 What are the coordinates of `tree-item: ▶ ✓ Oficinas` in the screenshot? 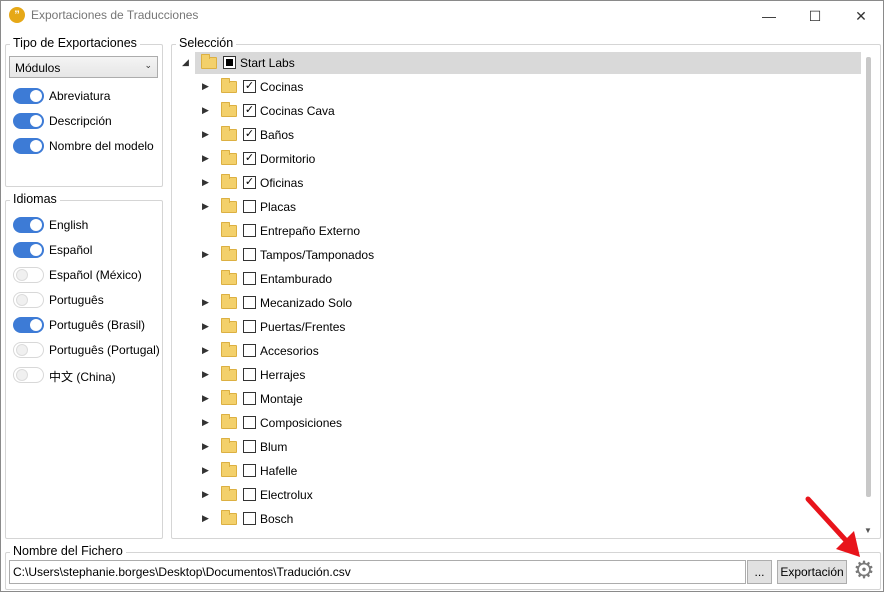 It's located at (528, 183).